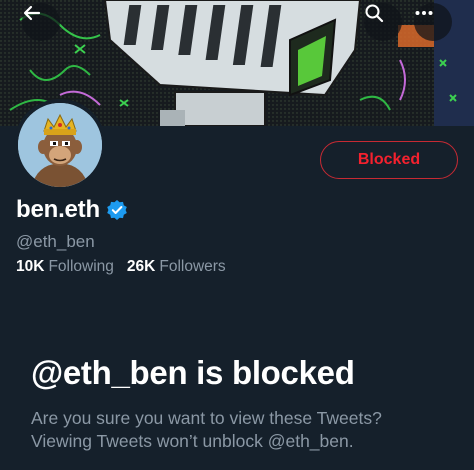 The width and height of the screenshot is (474, 470). What do you see at coordinates (41, 22) in the screenshot?
I see `back-button` at bounding box center [41, 22].